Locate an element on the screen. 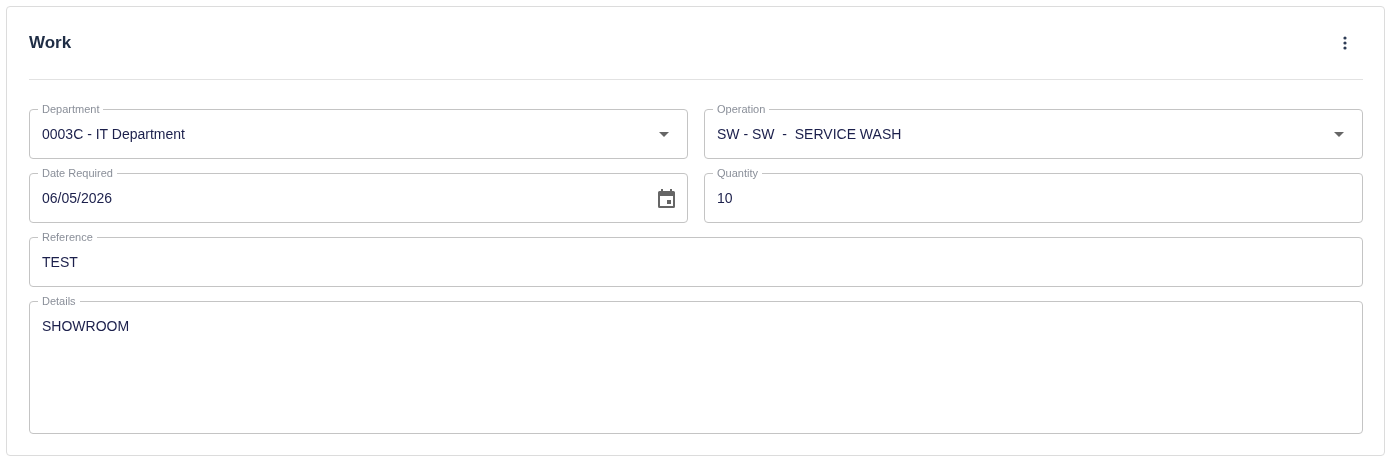 The image size is (1391, 463). card-title: Work is located at coordinates (50, 43).